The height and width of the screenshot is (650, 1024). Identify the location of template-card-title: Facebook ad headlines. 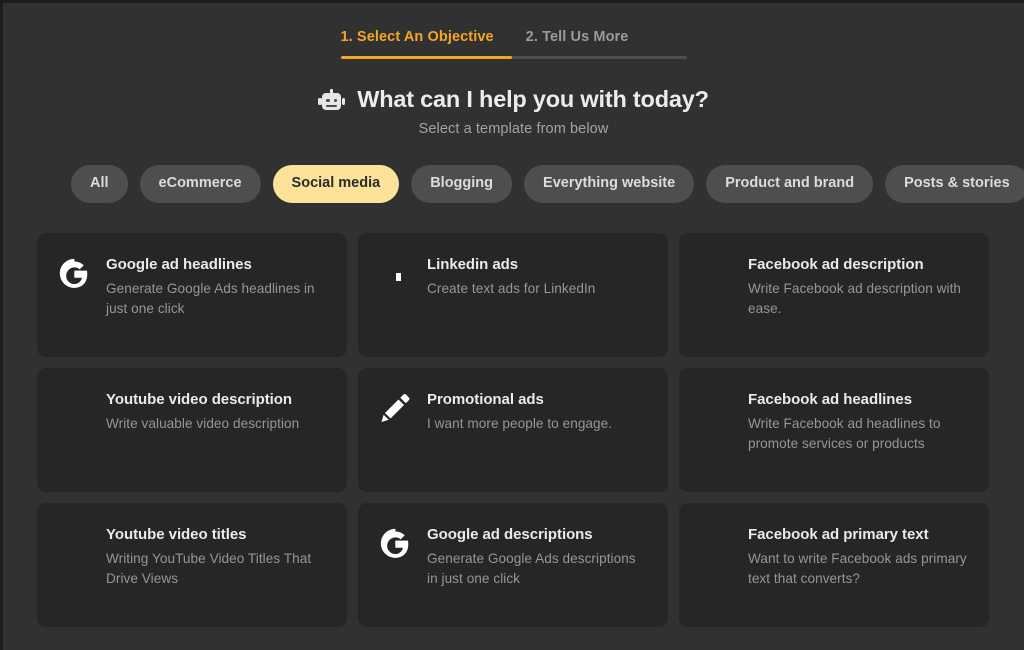
(830, 399).